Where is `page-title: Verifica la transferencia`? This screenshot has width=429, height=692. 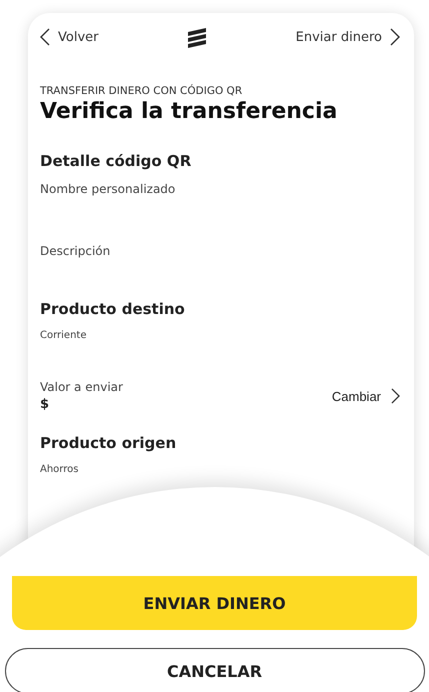
page-title: Verifica la transferencia is located at coordinates (189, 111).